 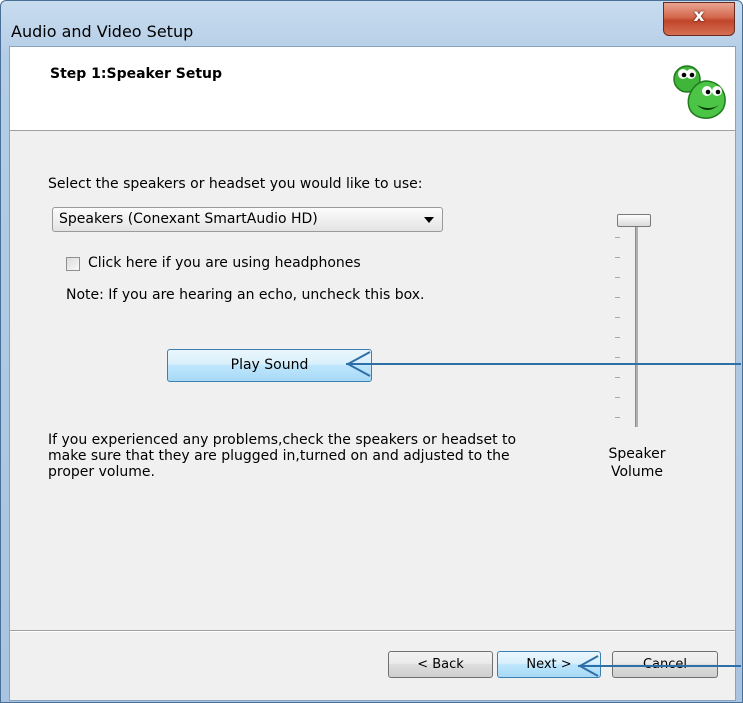 What do you see at coordinates (136, 74) in the screenshot?
I see `step-title: Step 1:Speaker Setup` at bounding box center [136, 74].